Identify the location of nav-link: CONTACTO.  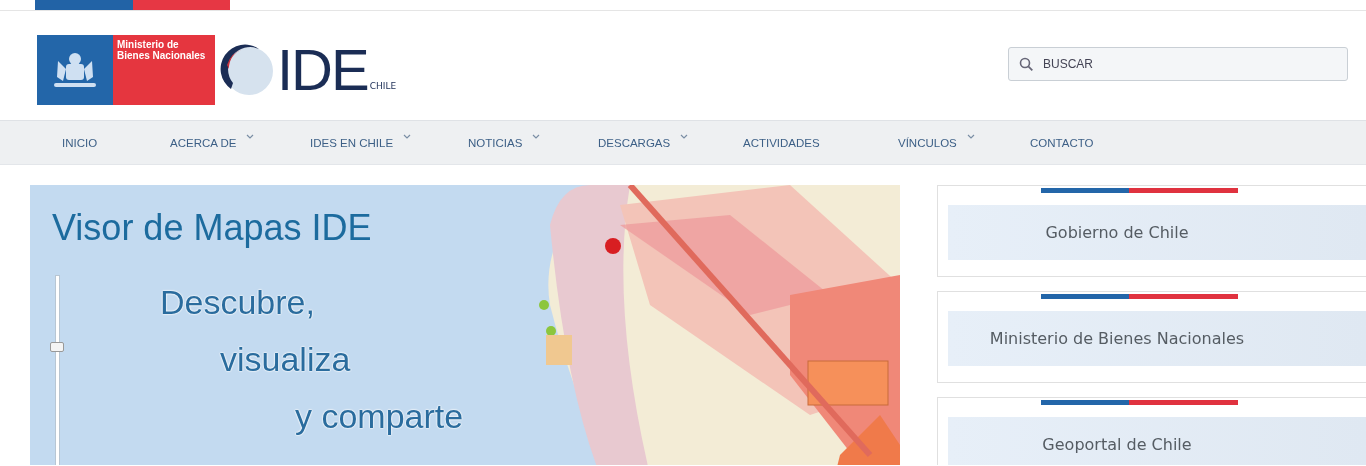
(1062, 142).